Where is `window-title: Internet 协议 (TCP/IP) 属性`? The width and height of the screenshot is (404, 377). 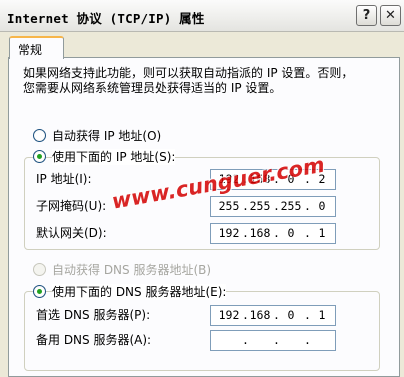 window-title: Internet 协议 (TCP/IP) 属性 is located at coordinates (106, 18).